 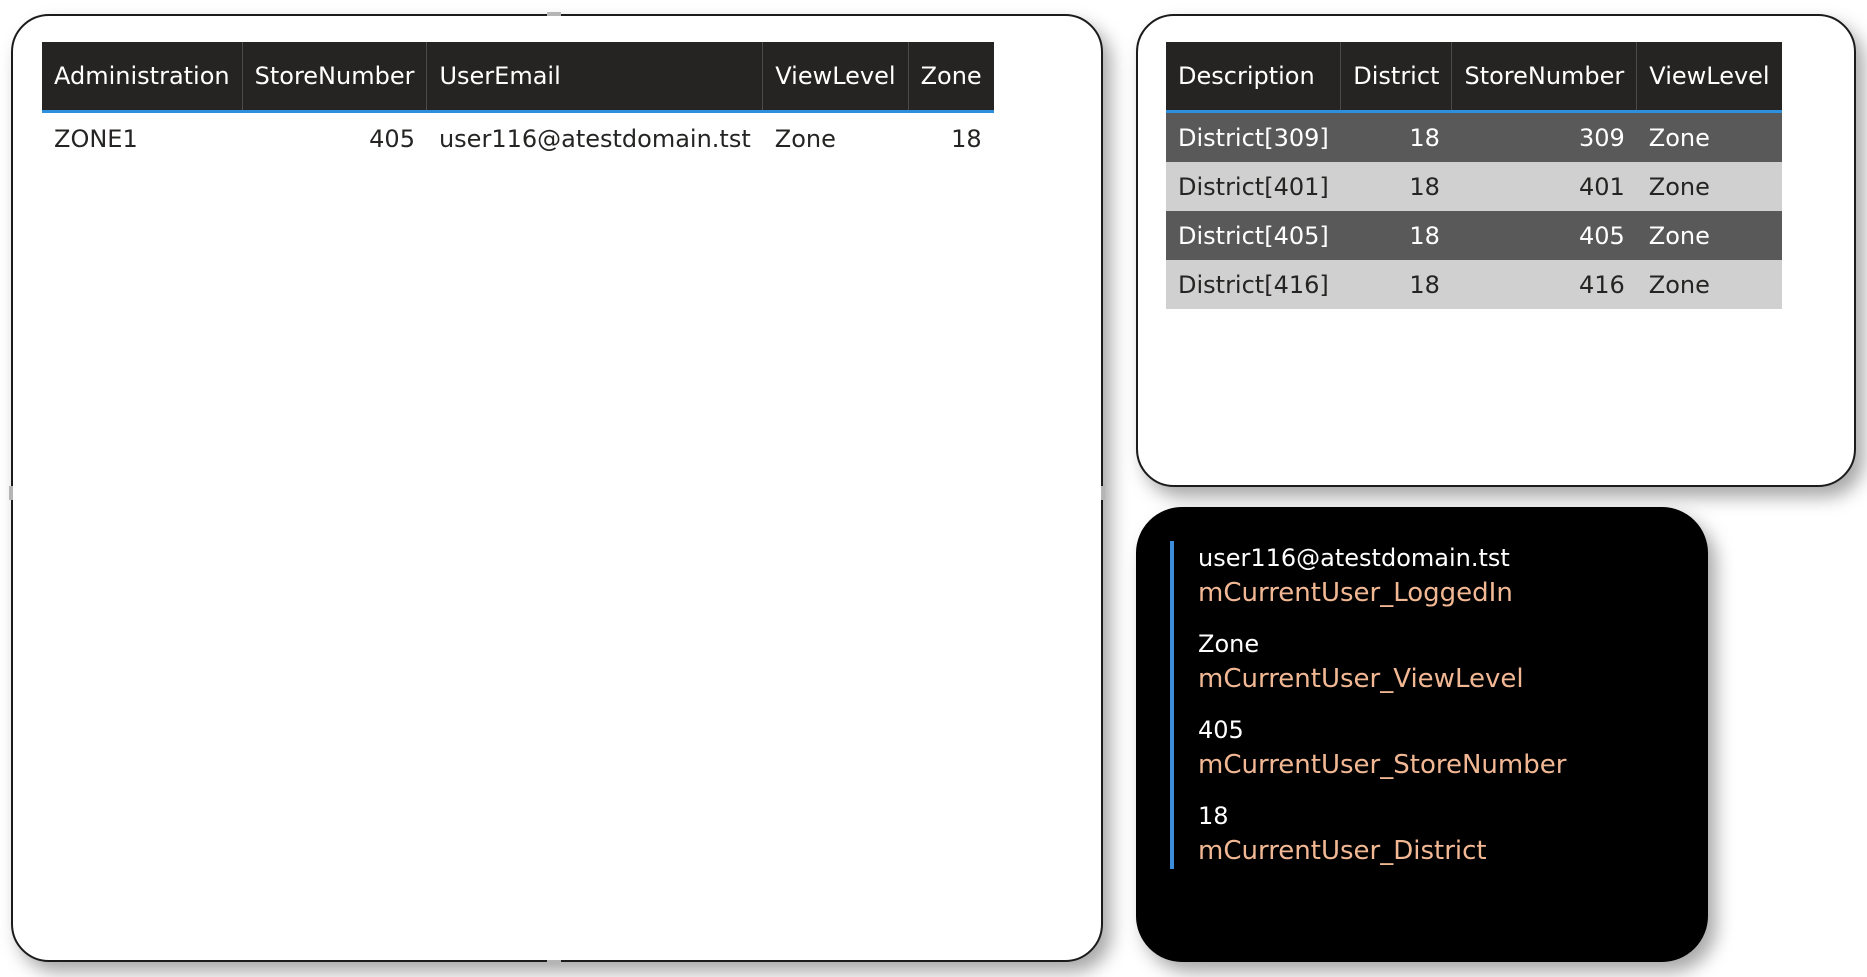 What do you see at coordinates (1544, 136) in the screenshot?
I see `cell-storenumber: 309` at bounding box center [1544, 136].